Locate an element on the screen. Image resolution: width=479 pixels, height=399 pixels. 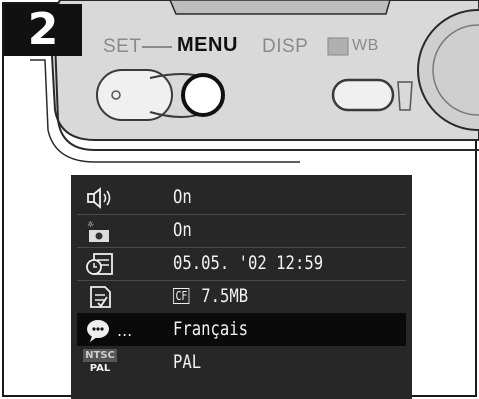
speaker-icon is located at coordinates (99, 198).